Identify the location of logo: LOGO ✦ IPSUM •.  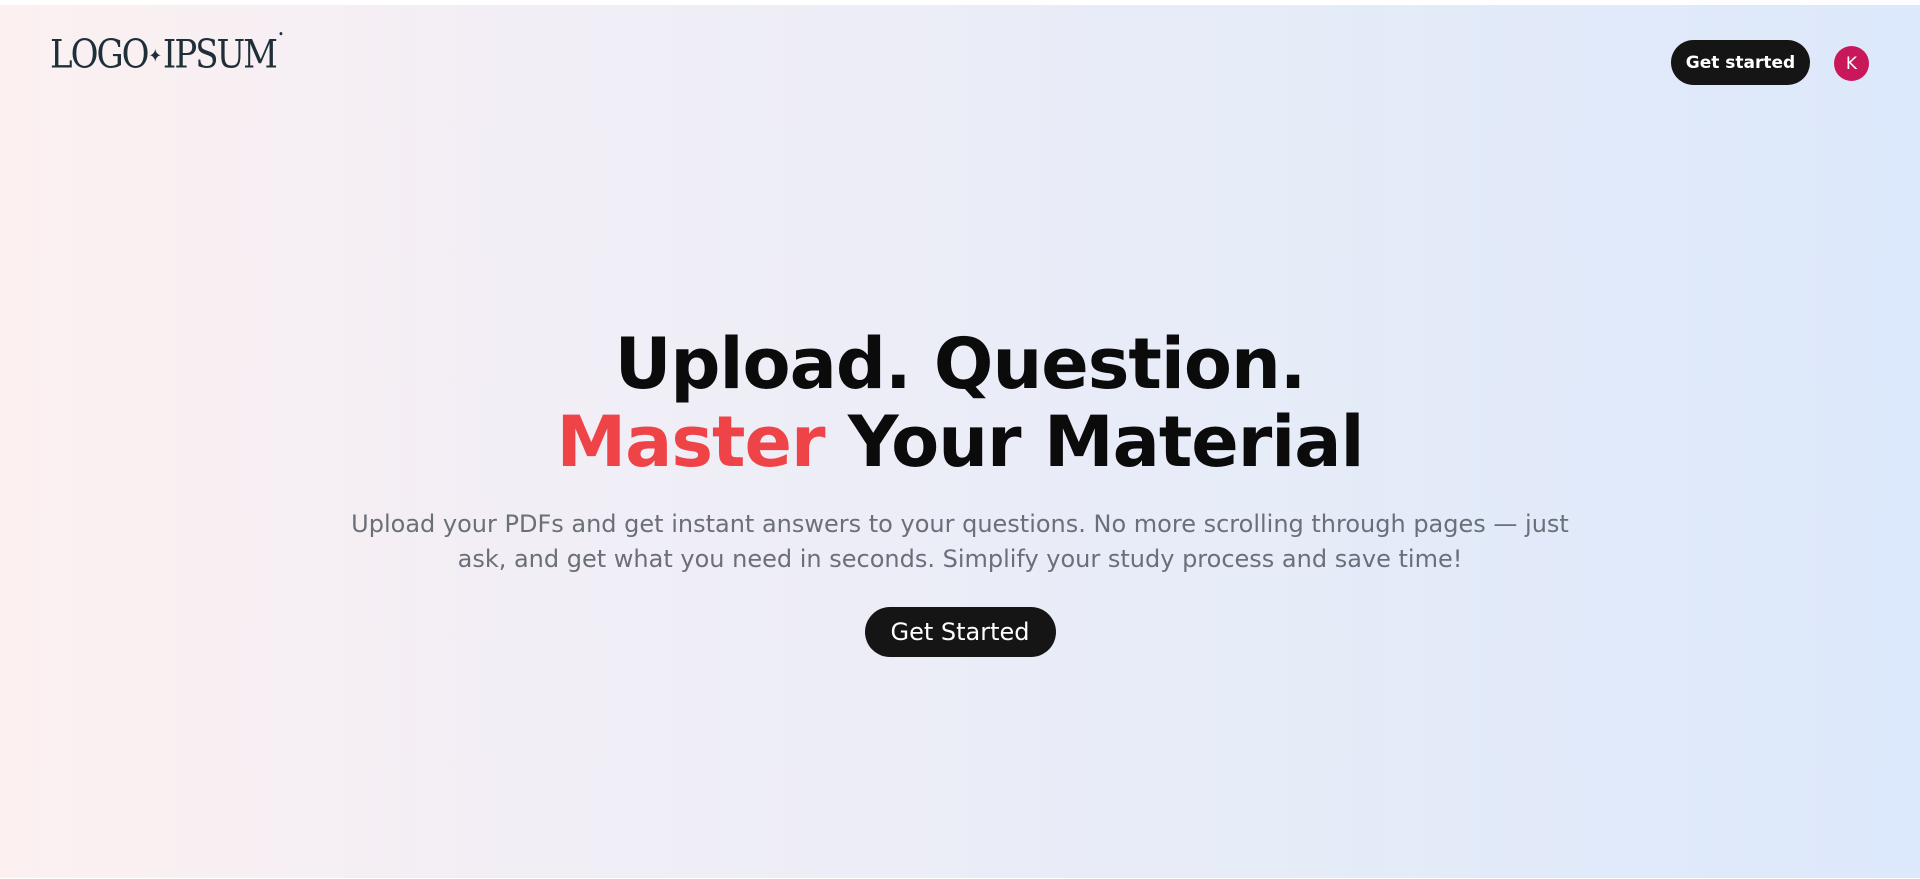
(167, 55).